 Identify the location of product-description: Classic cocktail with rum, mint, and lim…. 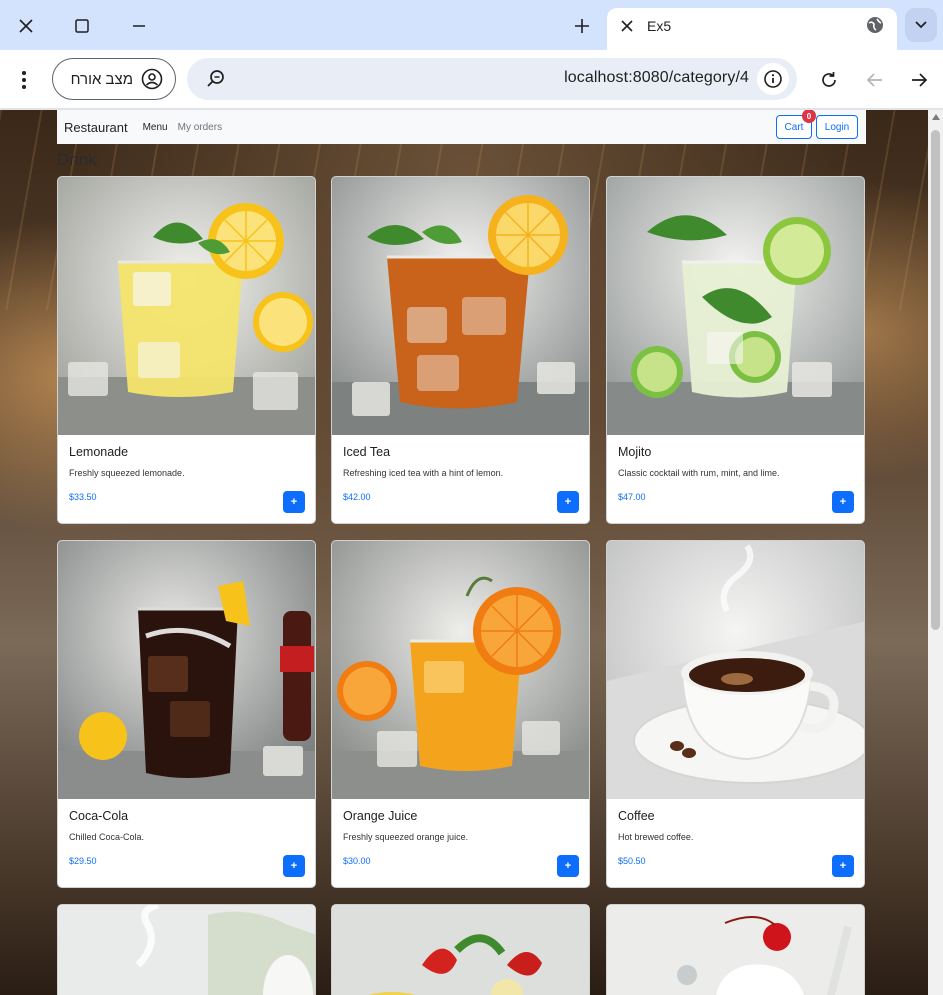
(699, 473).